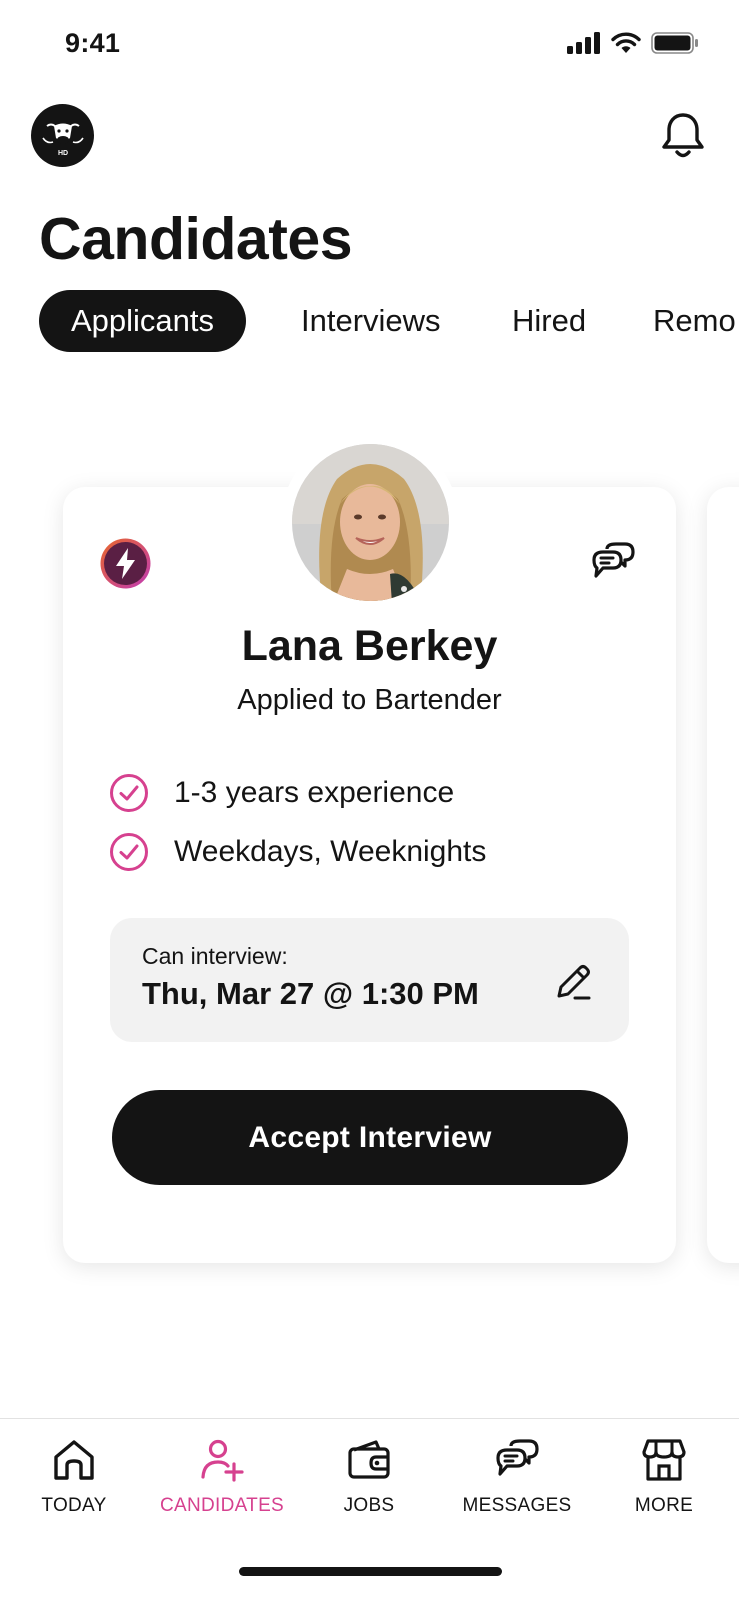 The image size is (739, 1600). I want to click on nav-item-jobs: JOBS, so click(369, 1477).